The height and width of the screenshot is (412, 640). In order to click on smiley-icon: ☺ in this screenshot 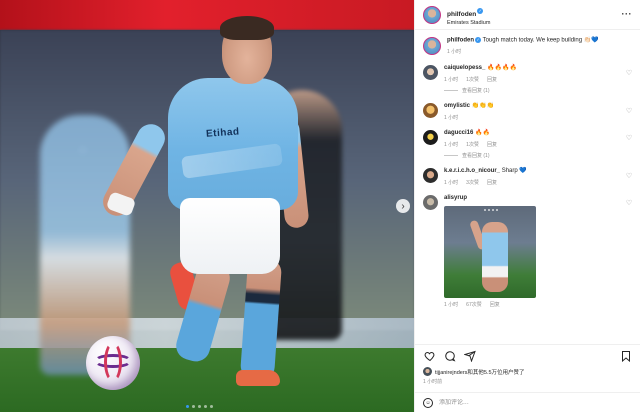, I will do `click(428, 402)`.